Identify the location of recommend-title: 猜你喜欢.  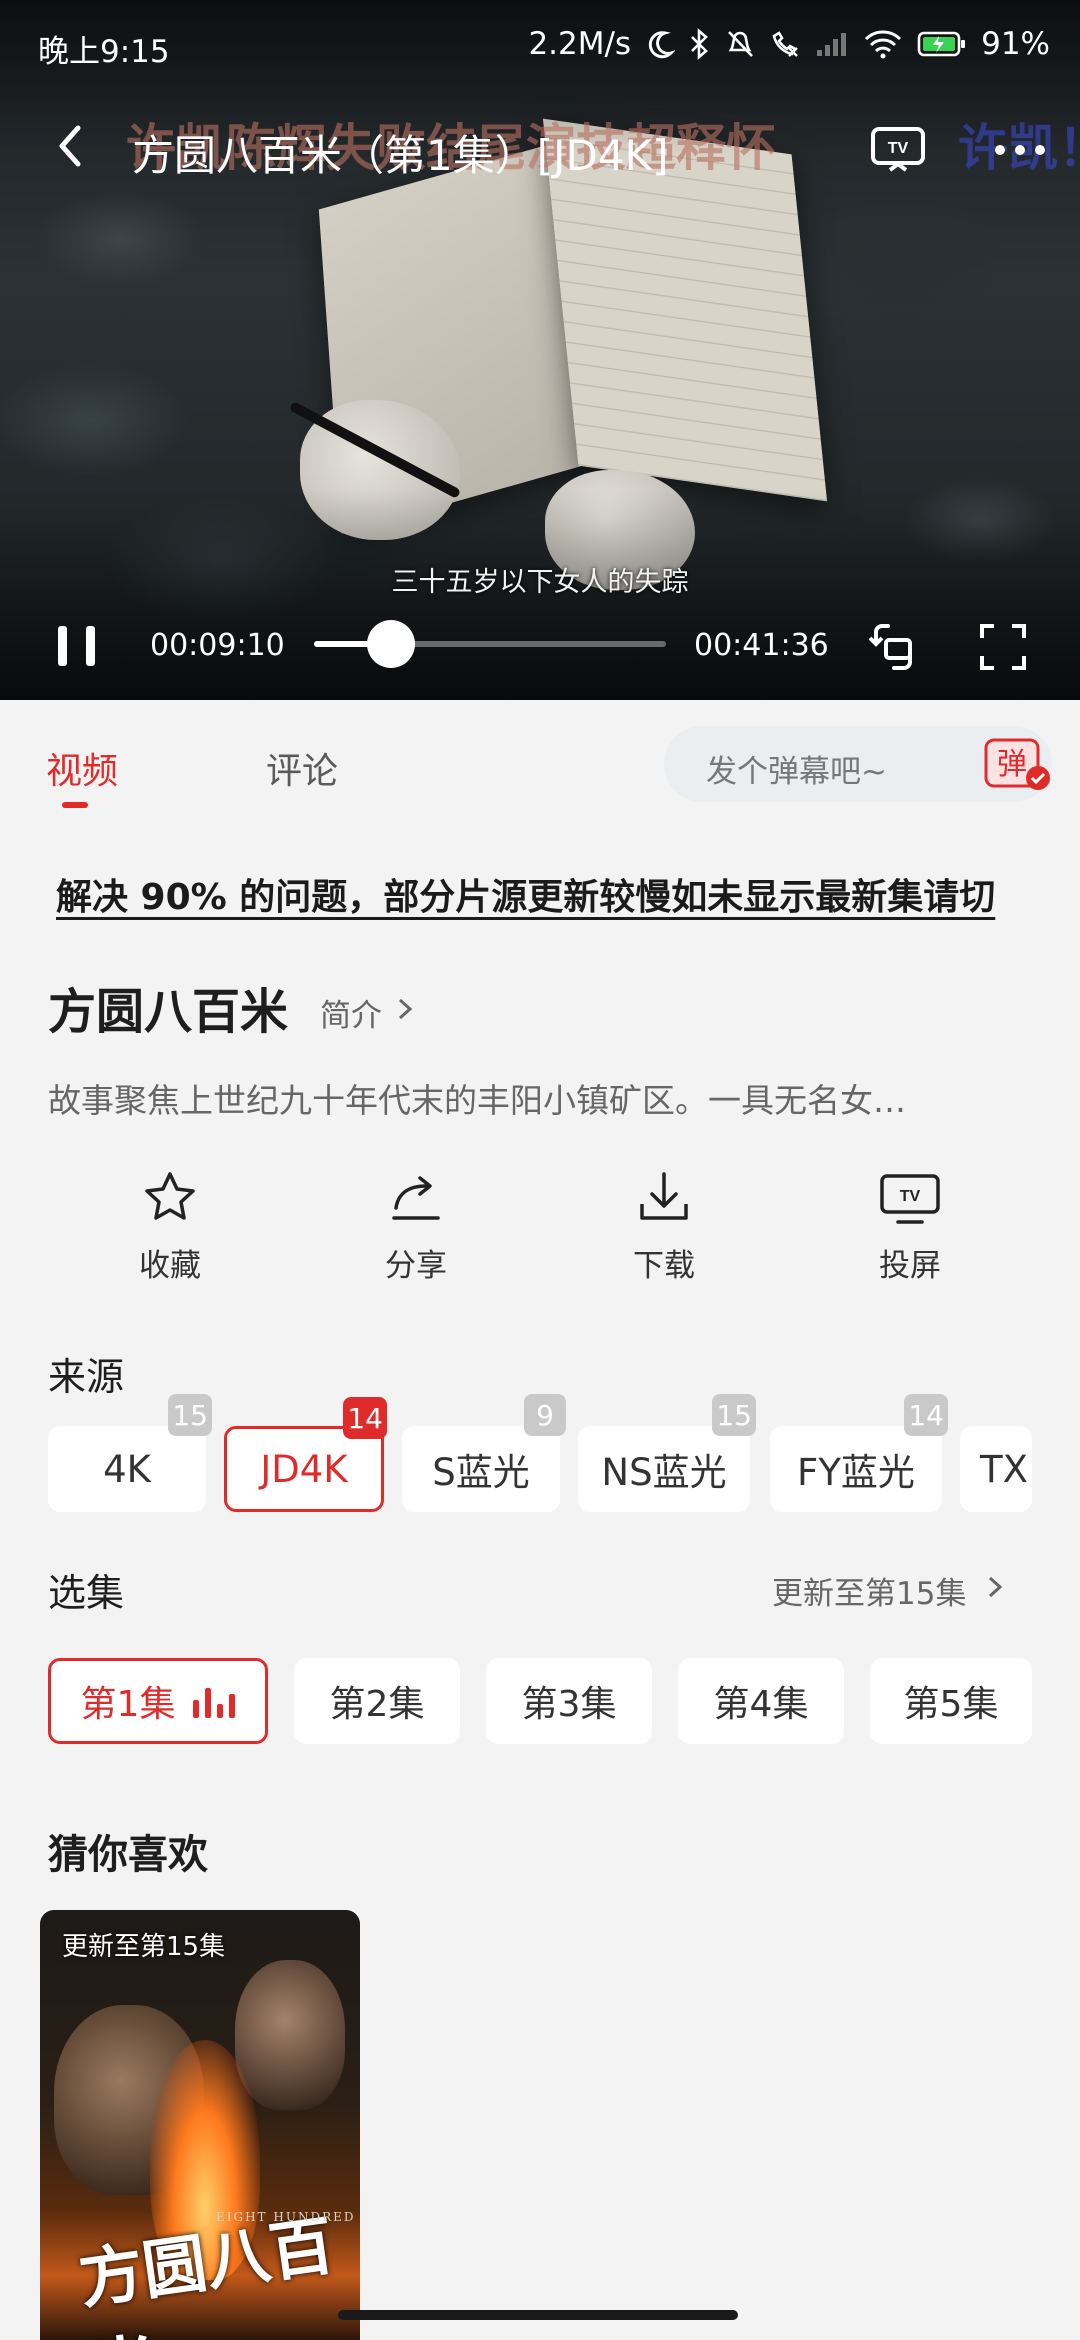
(128, 1855).